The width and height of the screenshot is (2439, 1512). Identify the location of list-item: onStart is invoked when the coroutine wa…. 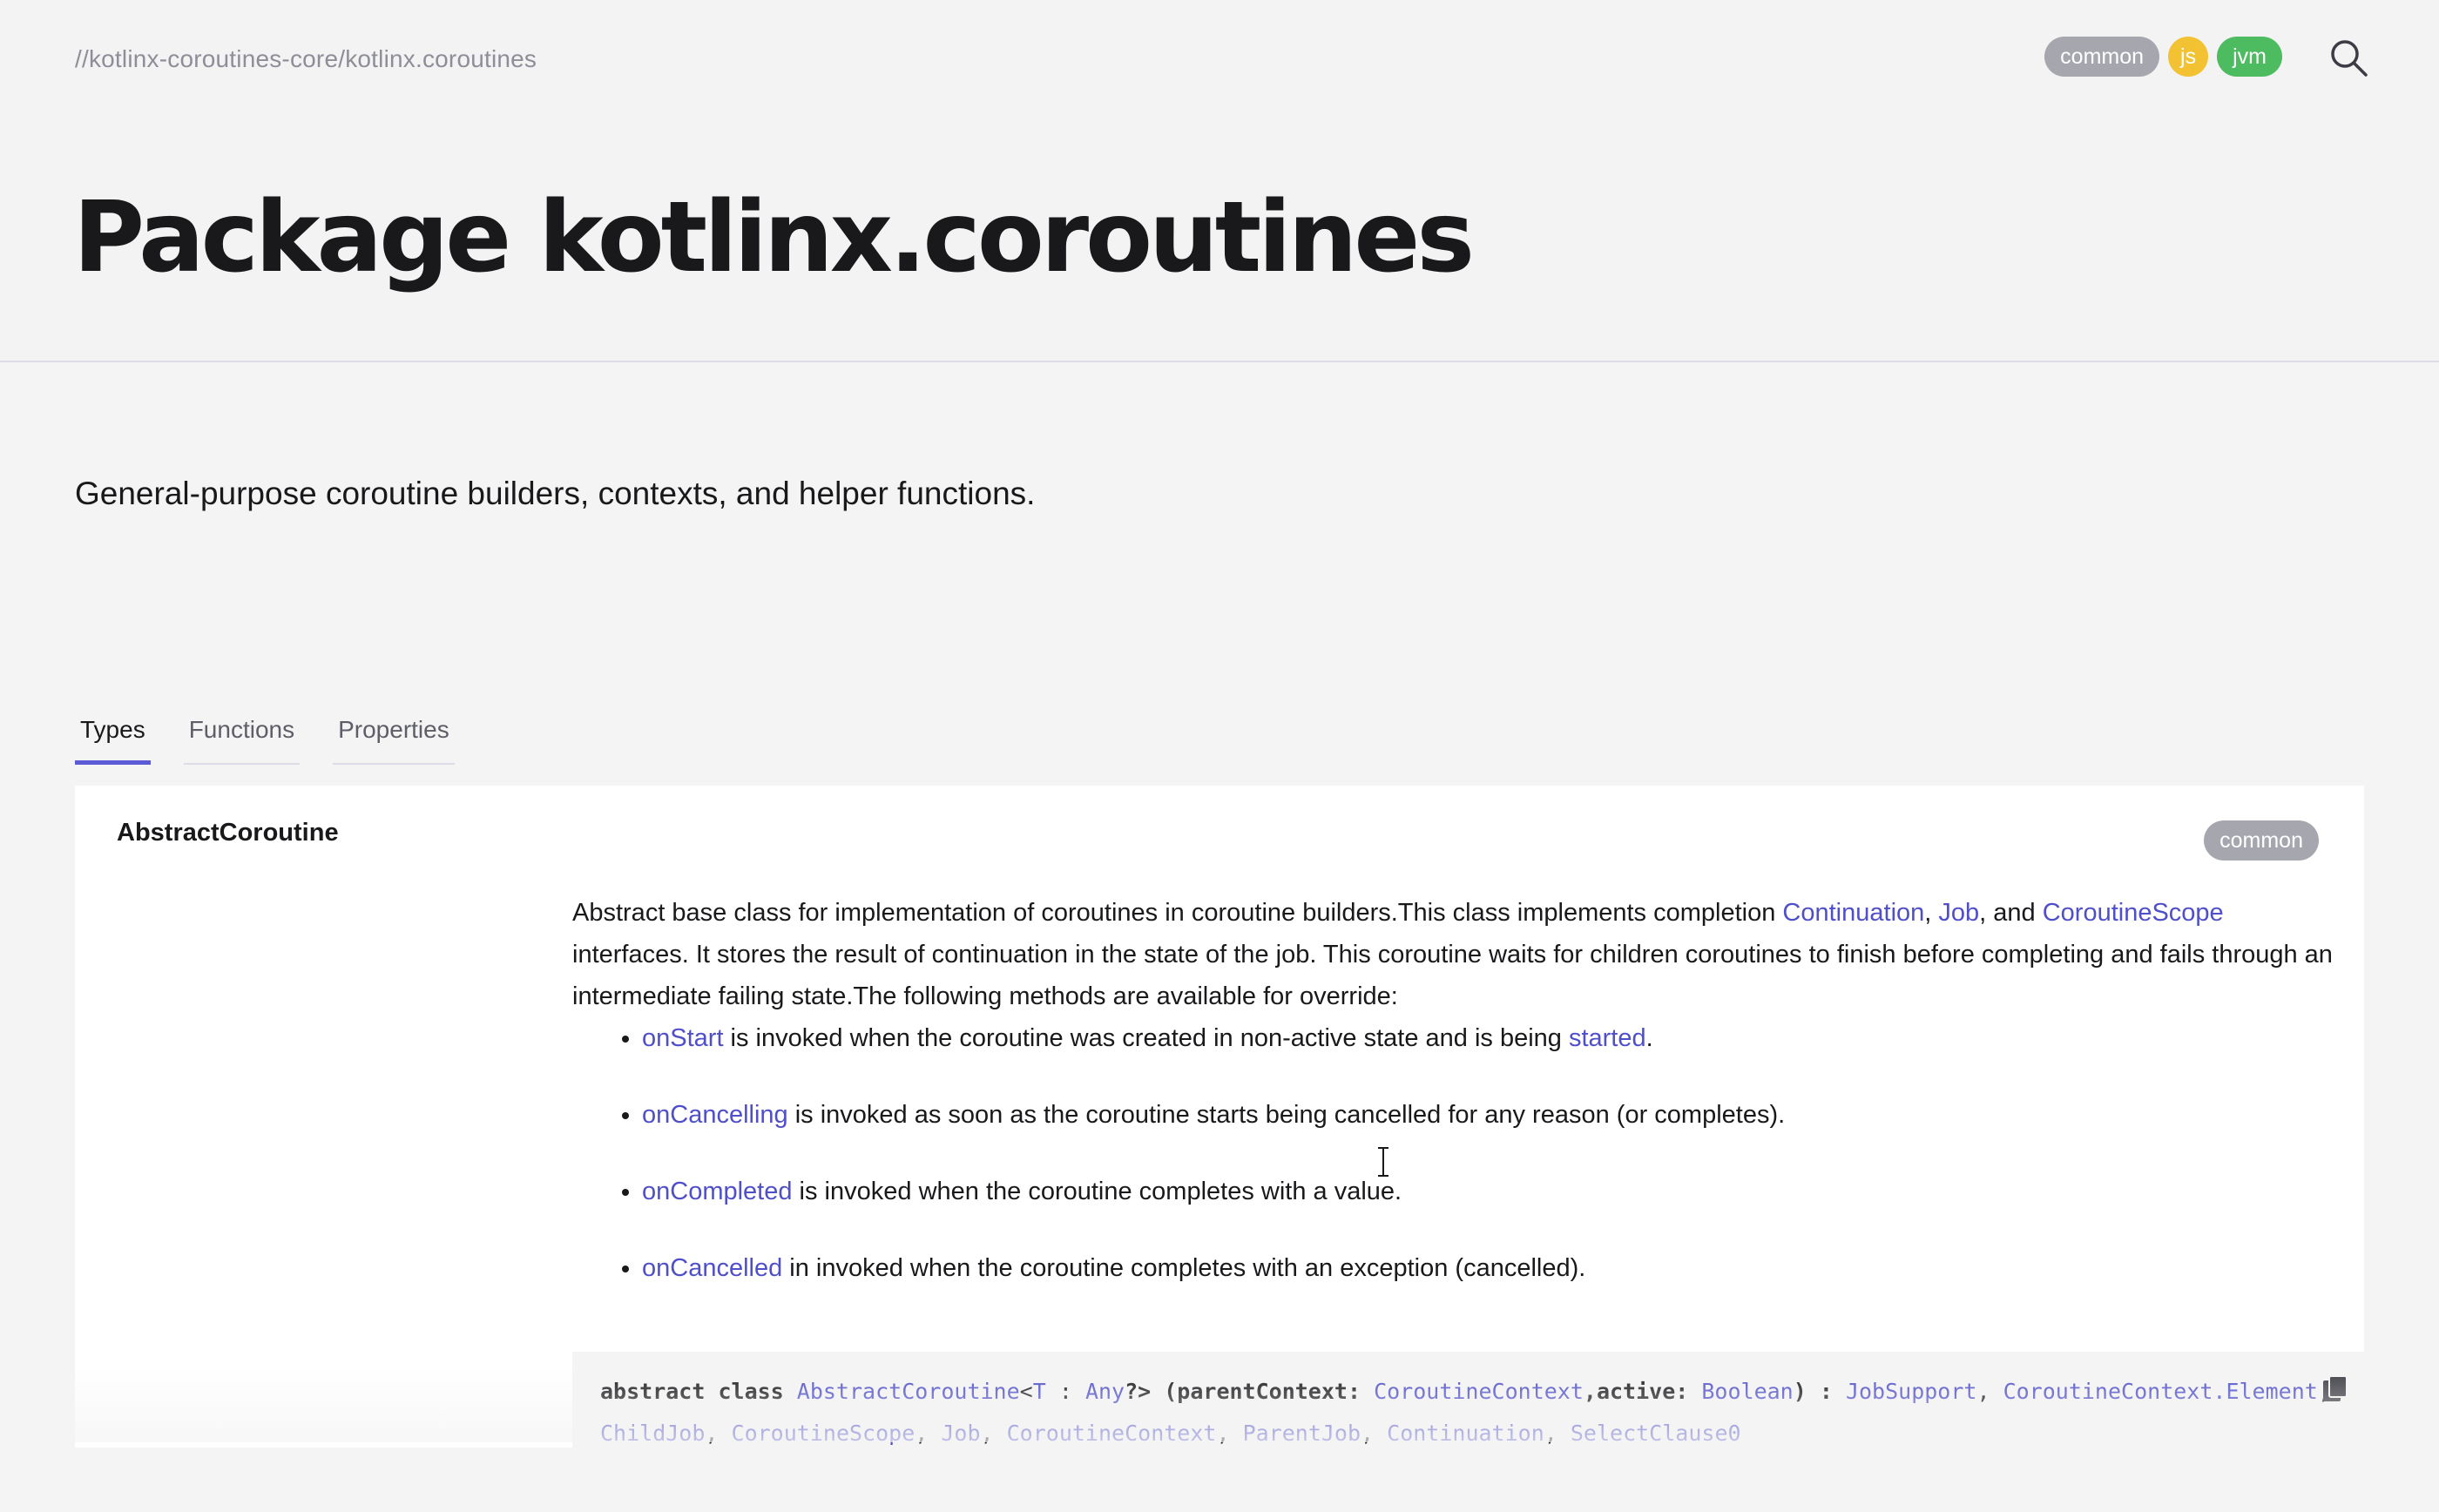
(1491, 1038).